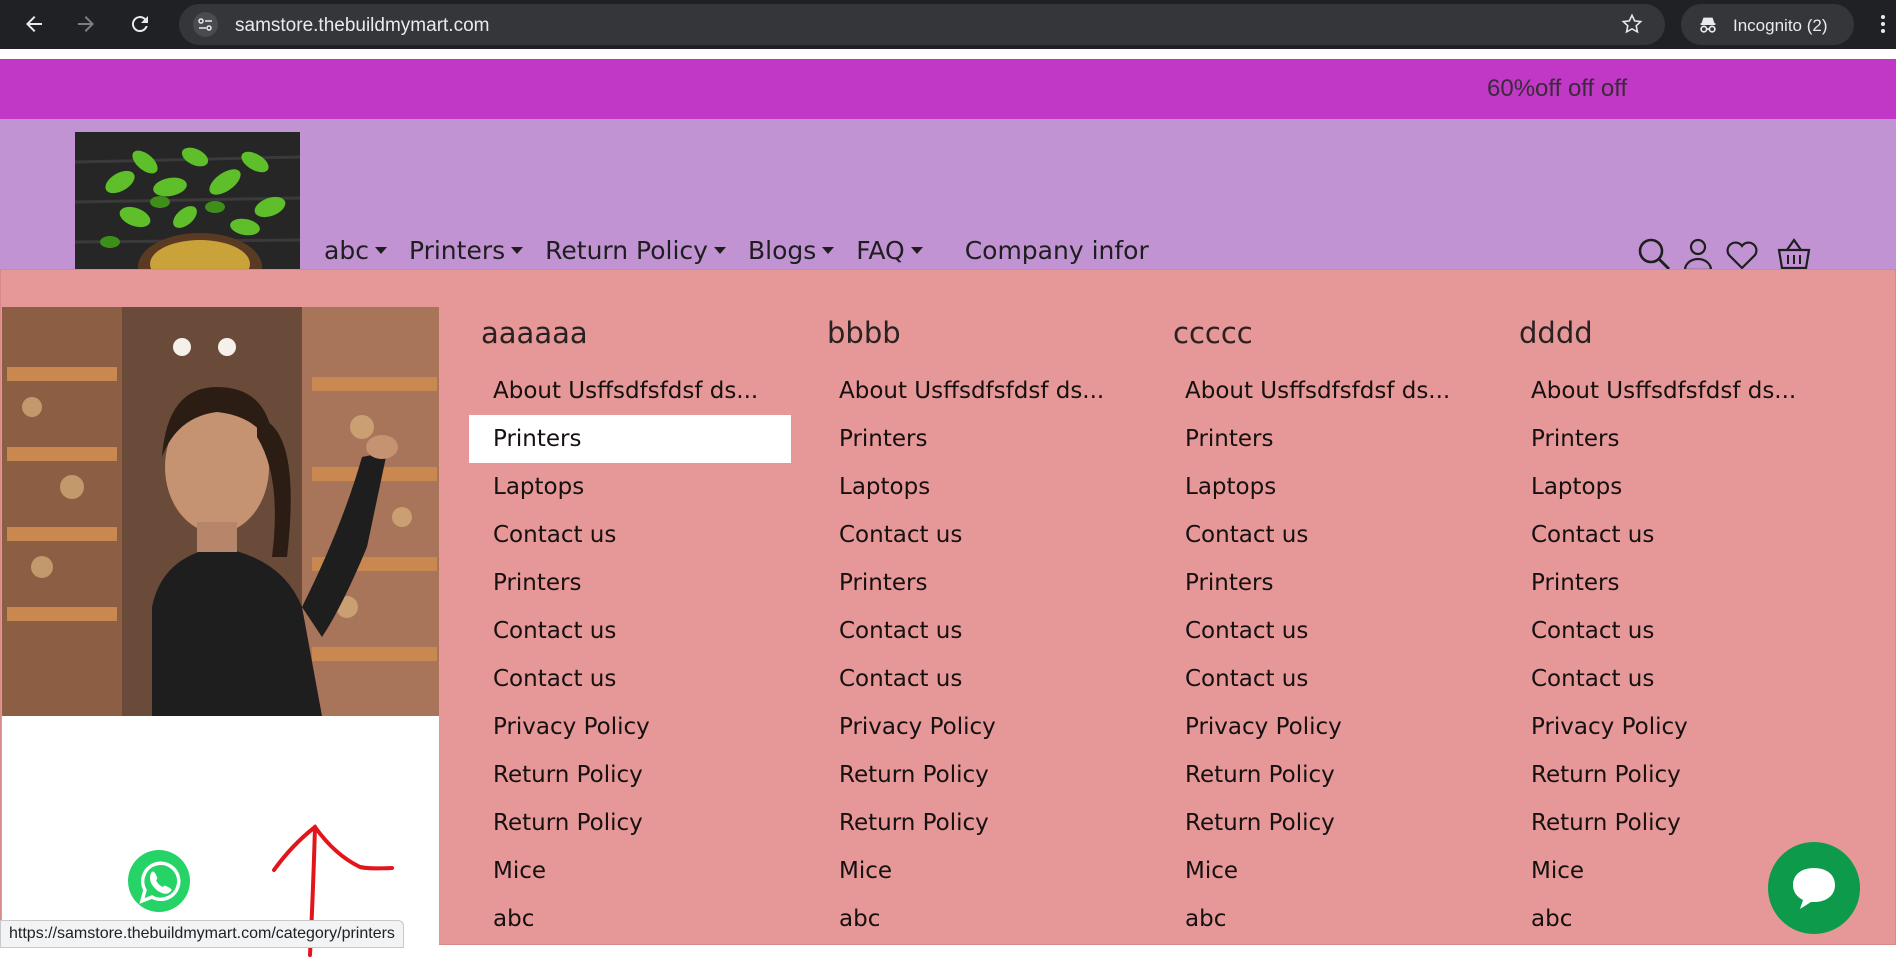  Describe the element at coordinates (1883, 24) in the screenshot. I see `browser-menu-icon` at that location.